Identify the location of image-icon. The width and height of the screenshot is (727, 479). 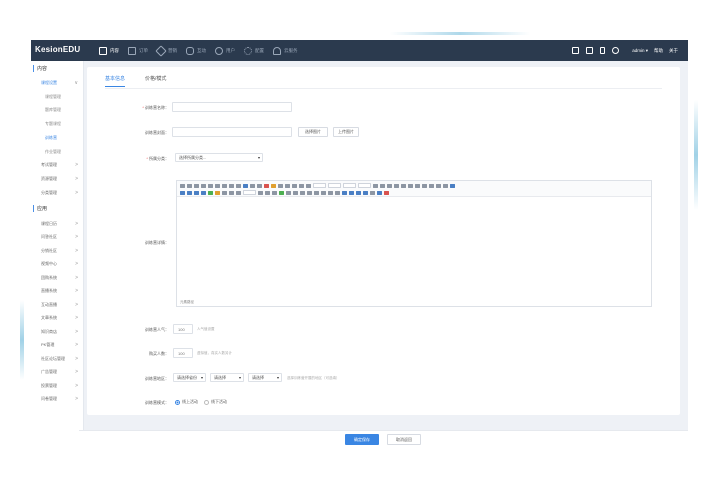
(182, 192).